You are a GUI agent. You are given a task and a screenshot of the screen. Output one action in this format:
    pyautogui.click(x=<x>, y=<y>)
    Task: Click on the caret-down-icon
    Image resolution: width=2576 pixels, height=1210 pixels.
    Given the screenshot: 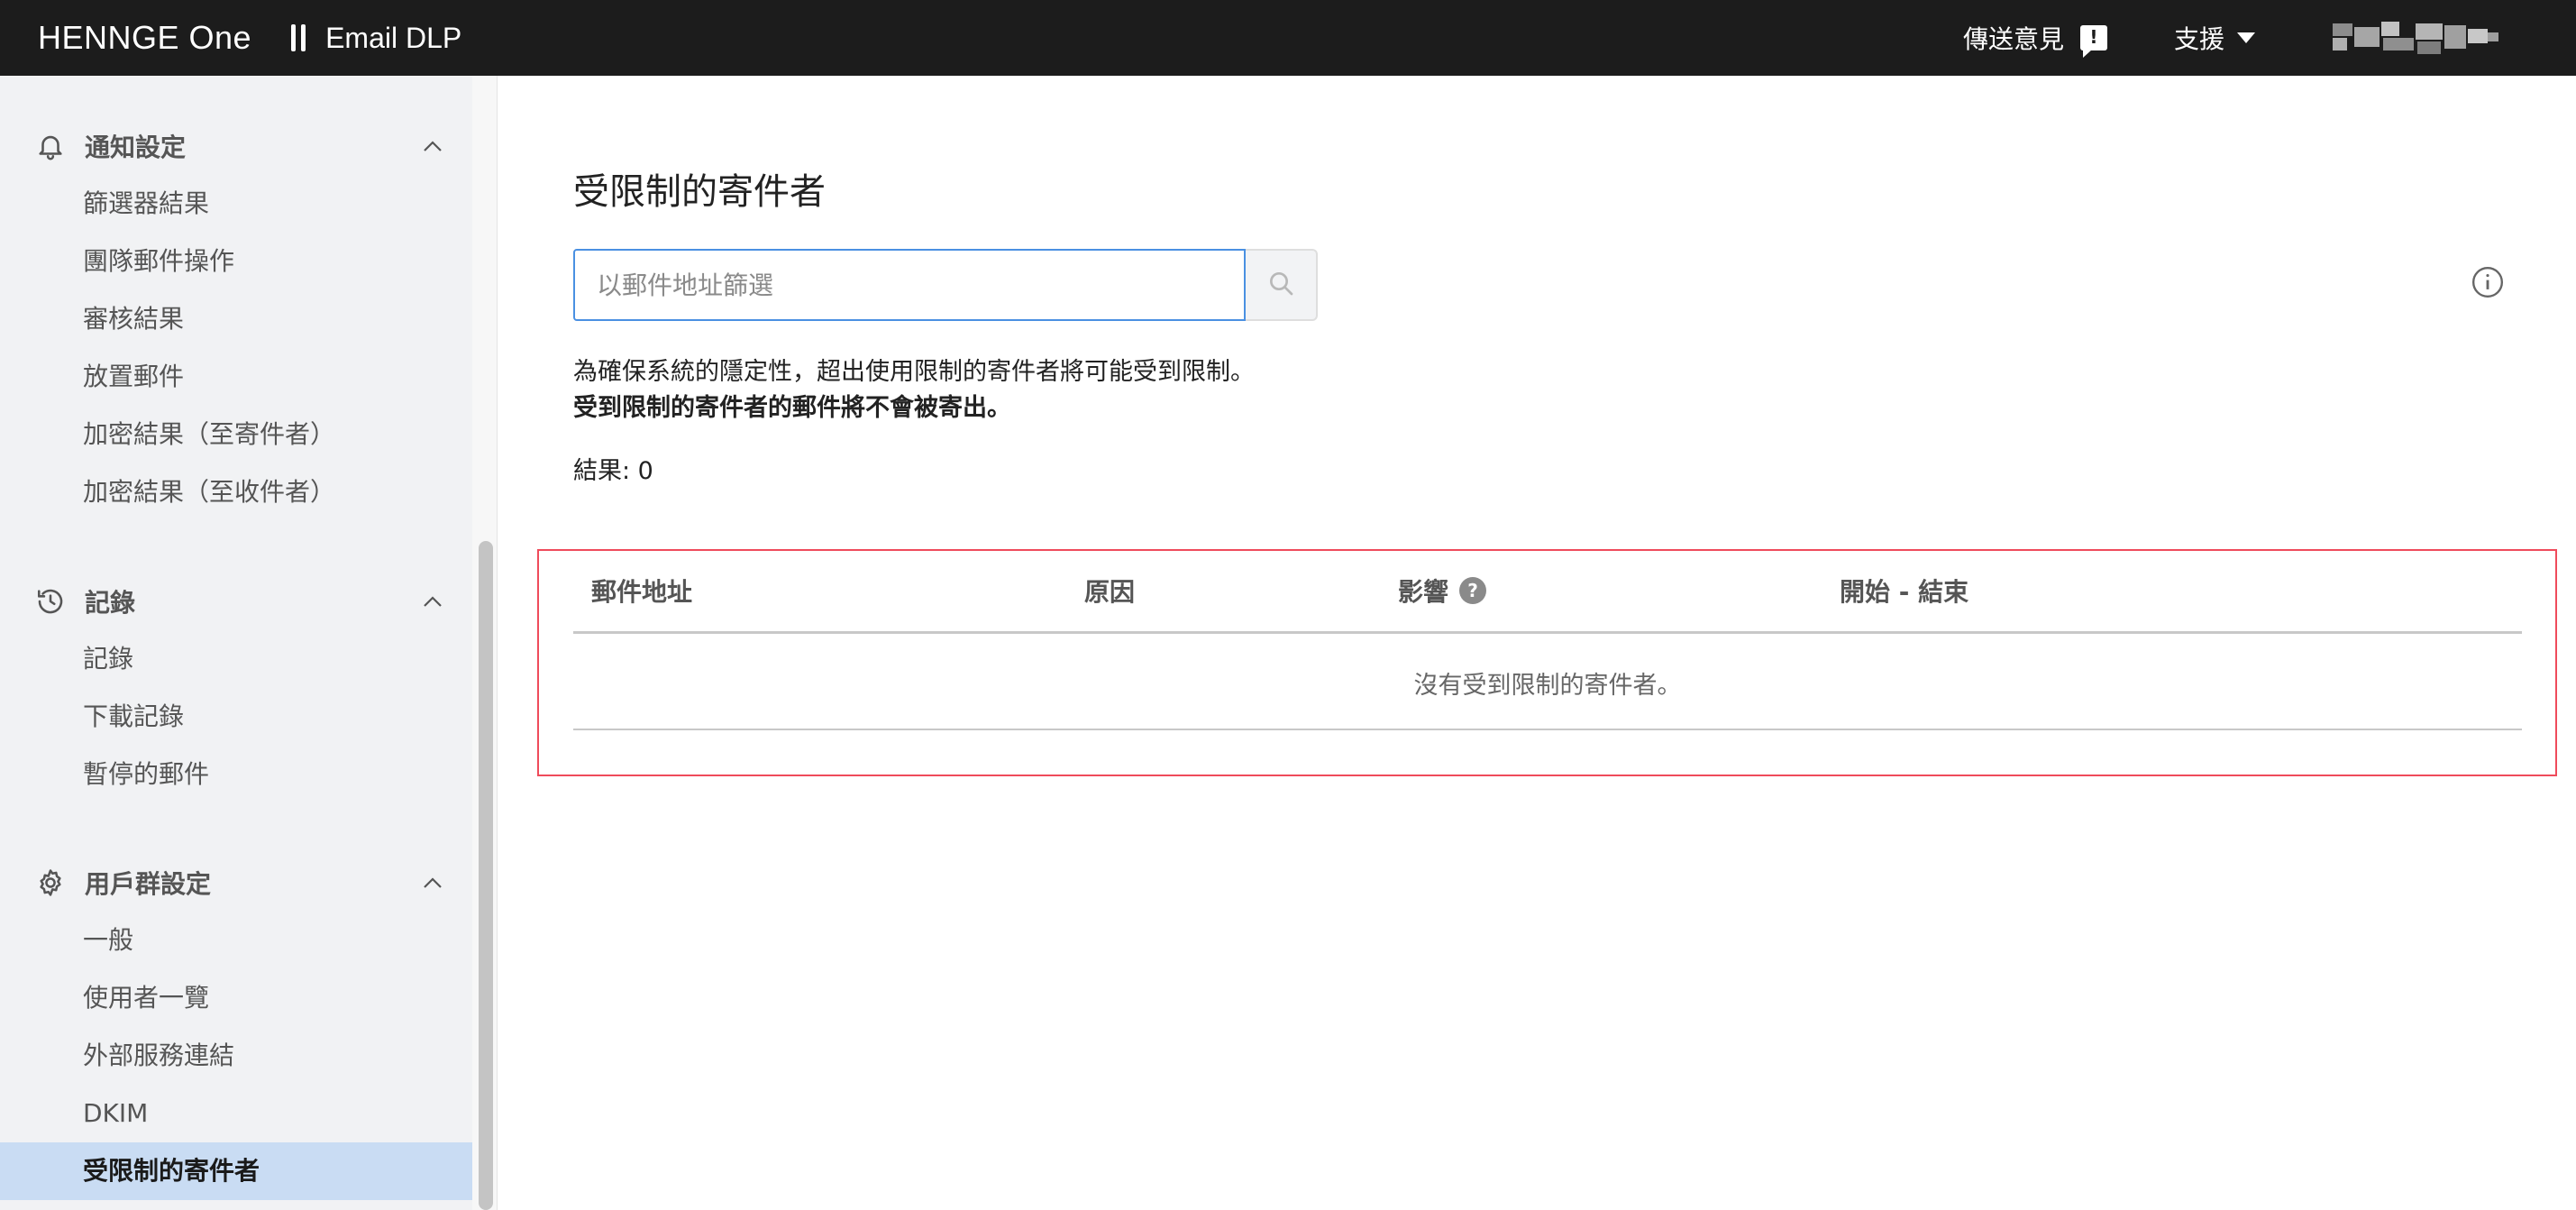 What is the action you would take?
    pyautogui.click(x=2246, y=37)
    